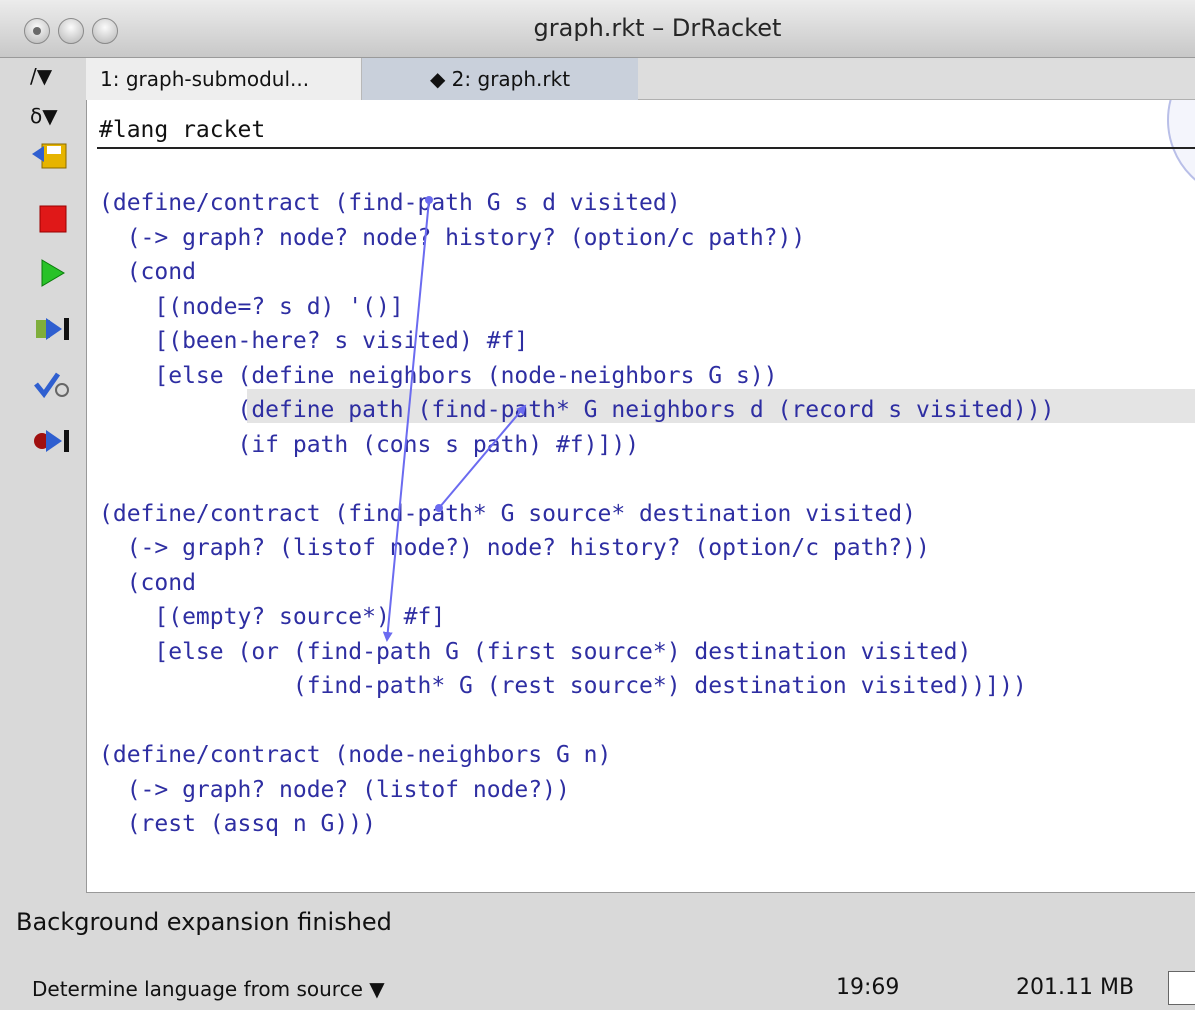  Describe the element at coordinates (576, 755) in the screenshot. I see `code-line: (define/contract (node-neighbors G n)` at that location.